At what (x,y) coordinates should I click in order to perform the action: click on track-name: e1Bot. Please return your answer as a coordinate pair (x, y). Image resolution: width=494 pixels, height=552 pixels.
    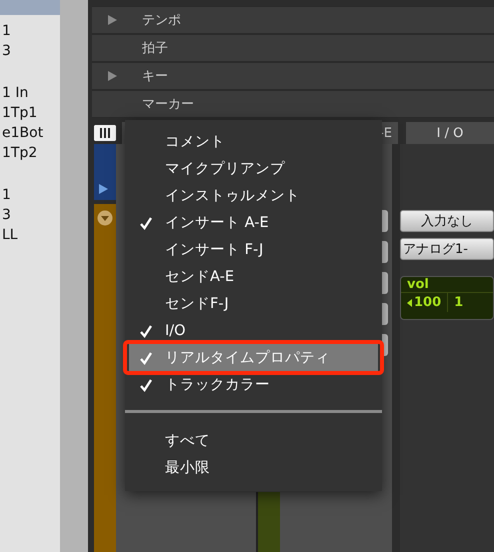
    Looking at the image, I should click on (30, 133).